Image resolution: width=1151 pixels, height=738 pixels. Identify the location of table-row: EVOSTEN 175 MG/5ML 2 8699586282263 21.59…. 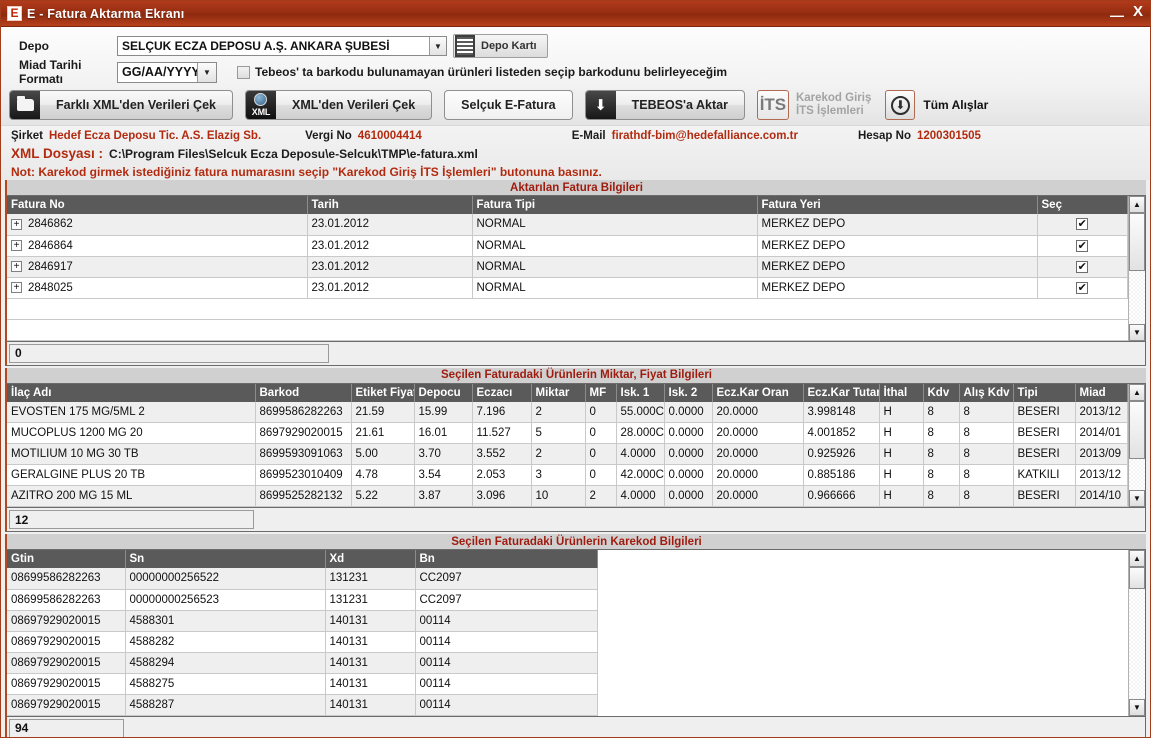
(567, 412).